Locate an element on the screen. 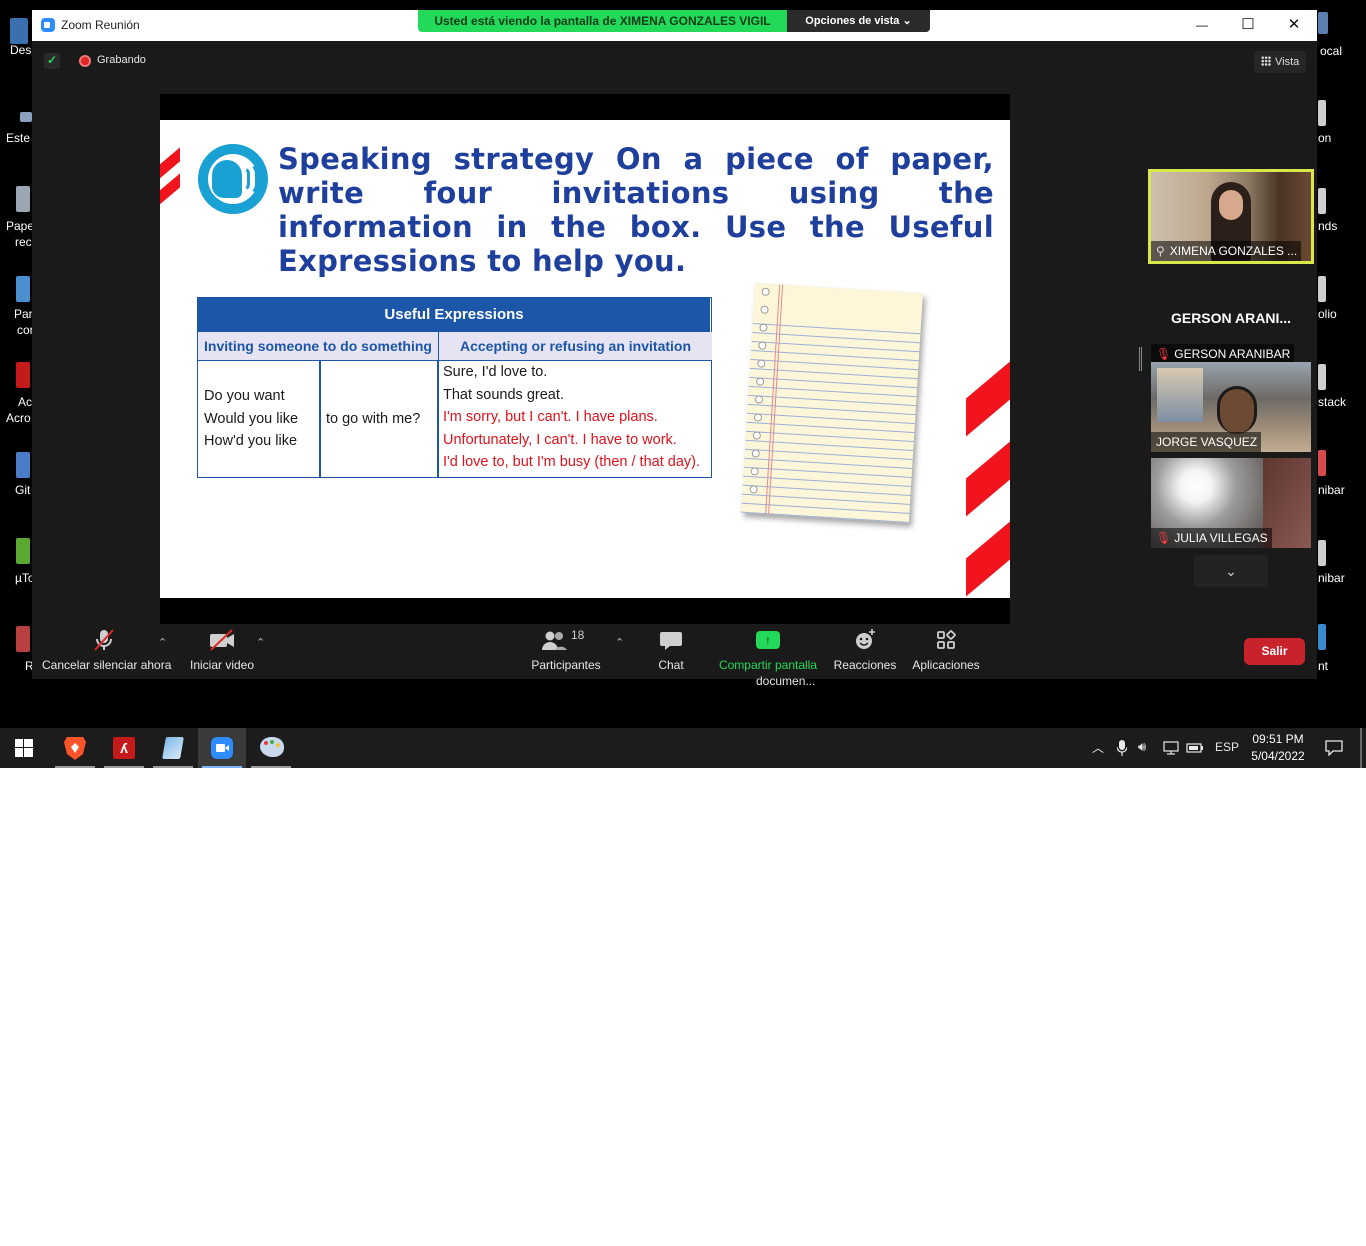 The image size is (1366, 1246). encryption-shield-icon is located at coordinates (52, 61).